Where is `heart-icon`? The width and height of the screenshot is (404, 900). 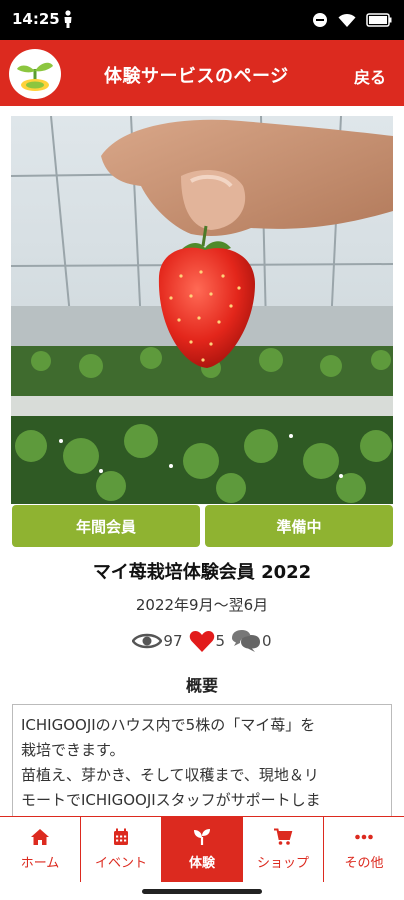
heart-icon is located at coordinates (202, 641).